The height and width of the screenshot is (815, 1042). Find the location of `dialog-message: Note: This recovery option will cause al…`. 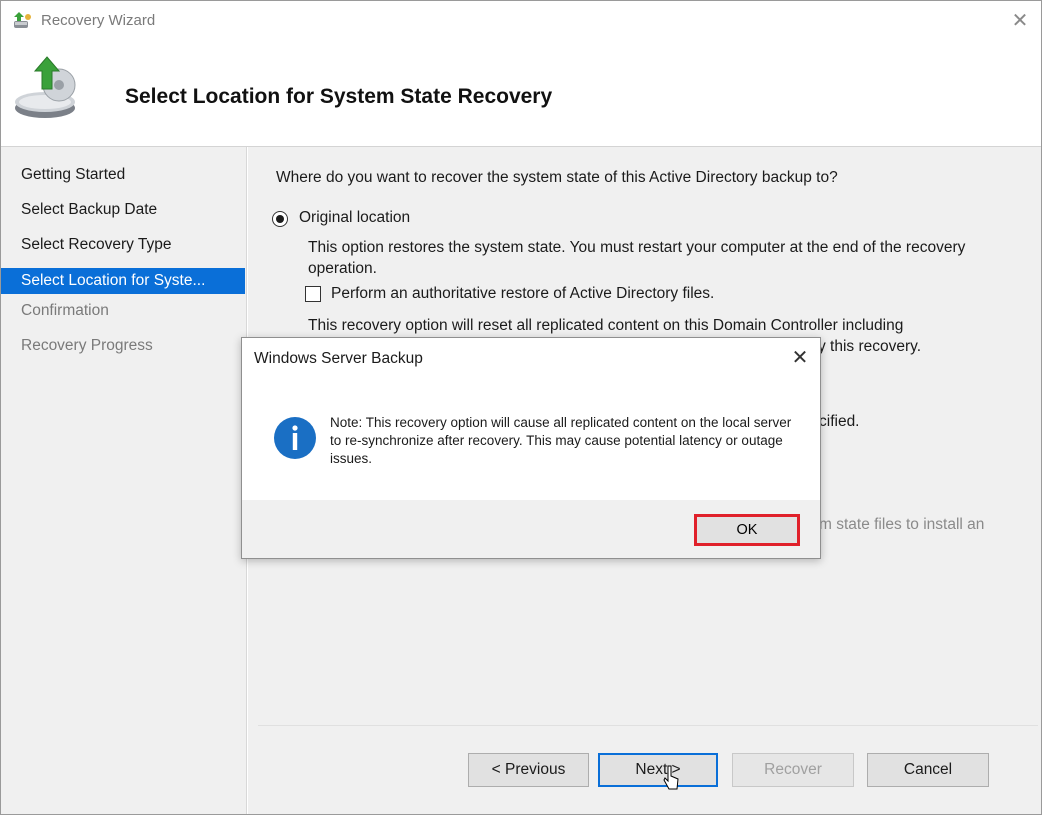

dialog-message: Note: This recovery option will cause al… is located at coordinates (561, 440).